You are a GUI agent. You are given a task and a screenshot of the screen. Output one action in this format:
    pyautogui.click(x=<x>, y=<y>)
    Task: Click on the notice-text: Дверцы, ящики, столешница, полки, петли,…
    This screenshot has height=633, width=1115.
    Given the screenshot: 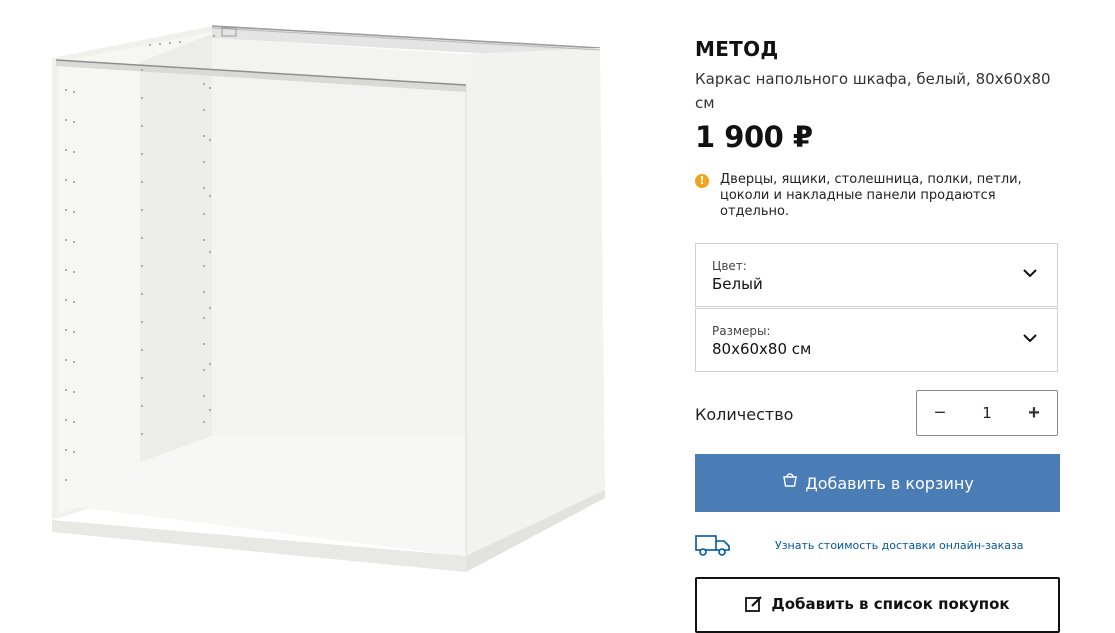 What is the action you would take?
    pyautogui.click(x=871, y=195)
    